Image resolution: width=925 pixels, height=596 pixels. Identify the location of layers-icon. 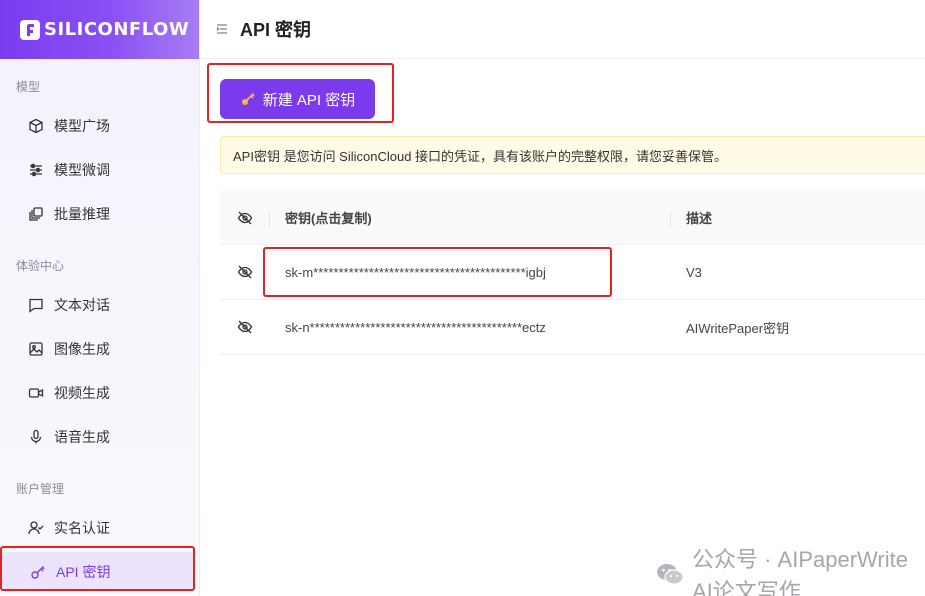
(36, 214).